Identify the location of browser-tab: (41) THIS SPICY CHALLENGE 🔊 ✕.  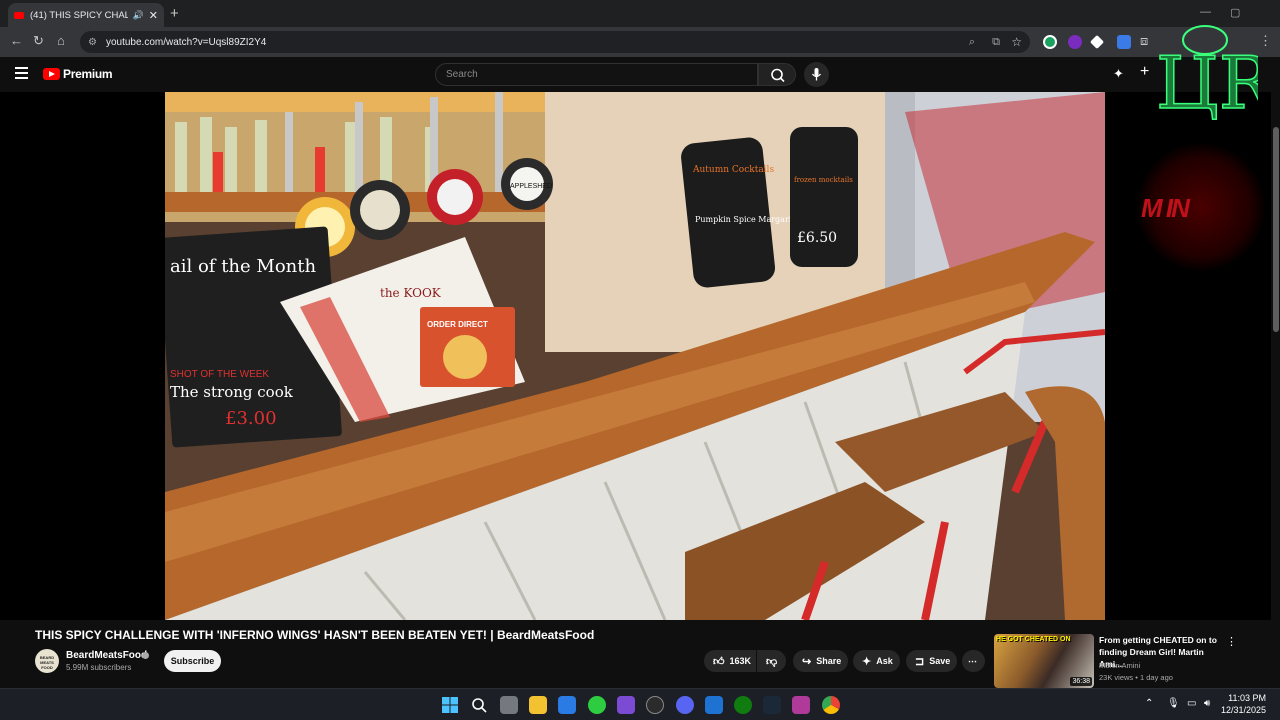
(86, 15).